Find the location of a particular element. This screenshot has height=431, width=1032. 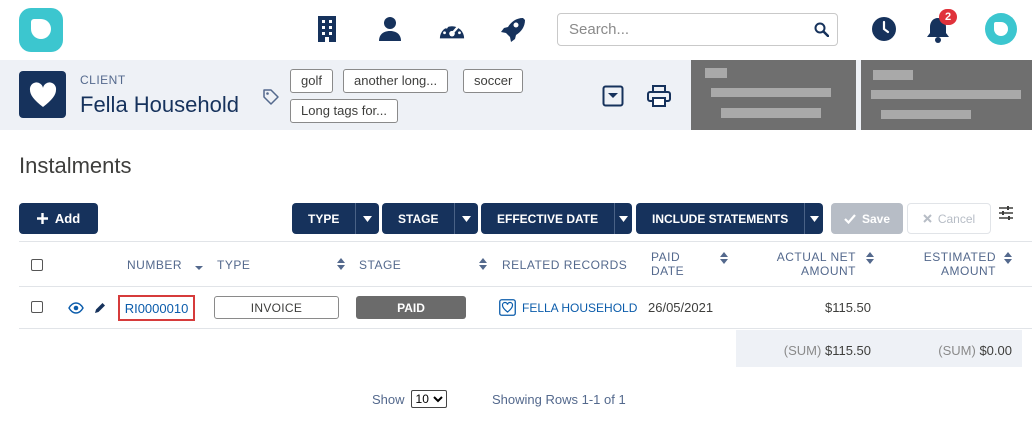

tag-chip: golf is located at coordinates (311, 81).